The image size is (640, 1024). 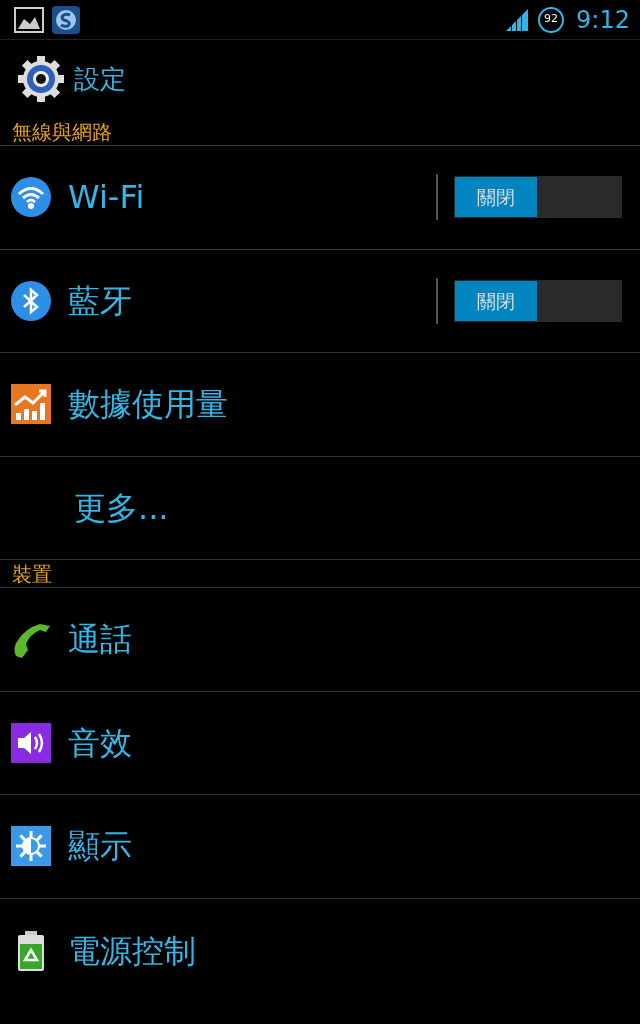 What do you see at coordinates (320, 743) in the screenshot?
I see `settings-row: 音效` at bounding box center [320, 743].